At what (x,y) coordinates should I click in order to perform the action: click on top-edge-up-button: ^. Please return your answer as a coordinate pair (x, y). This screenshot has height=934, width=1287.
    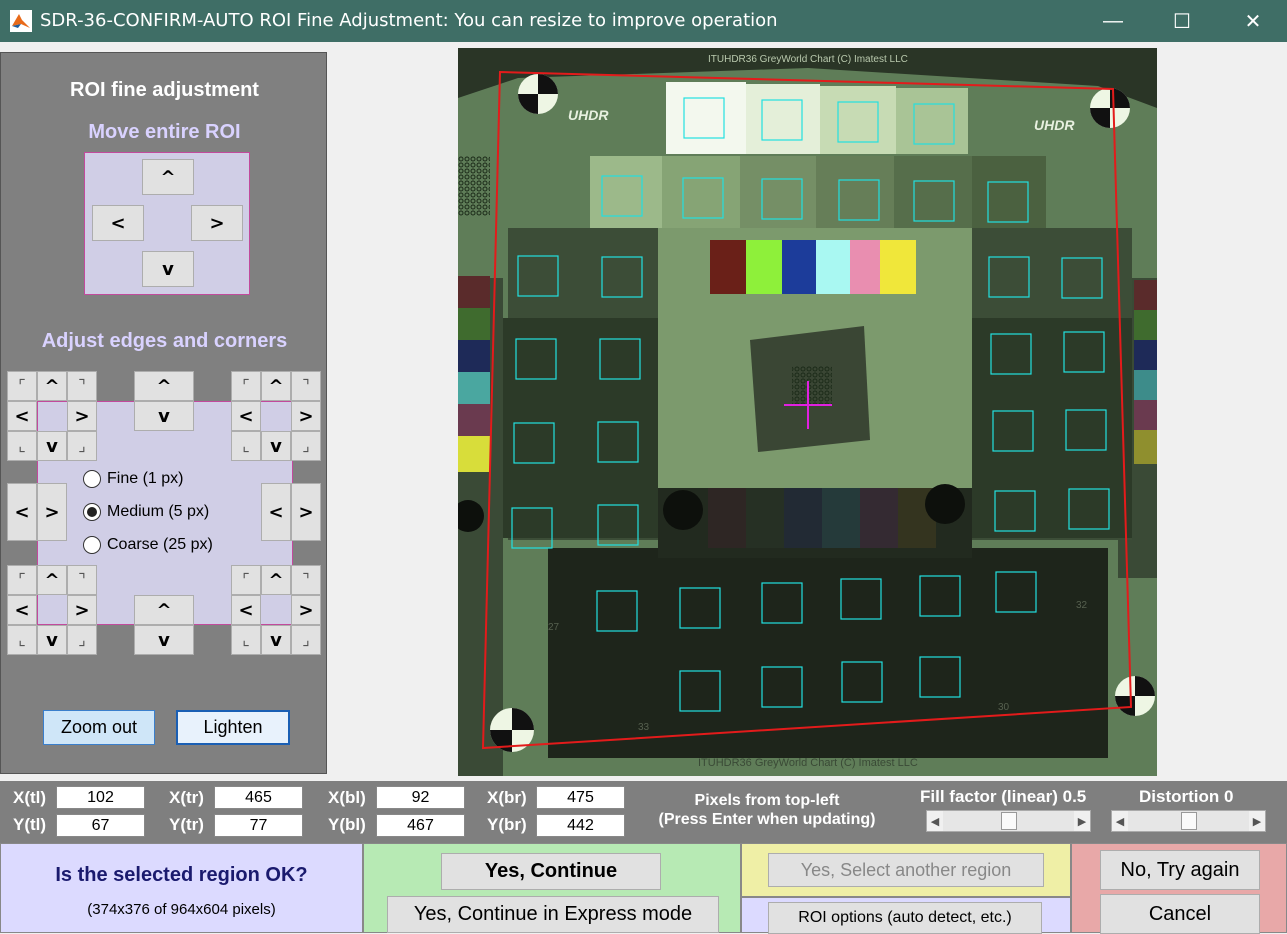
    Looking at the image, I should click on (164, 386).